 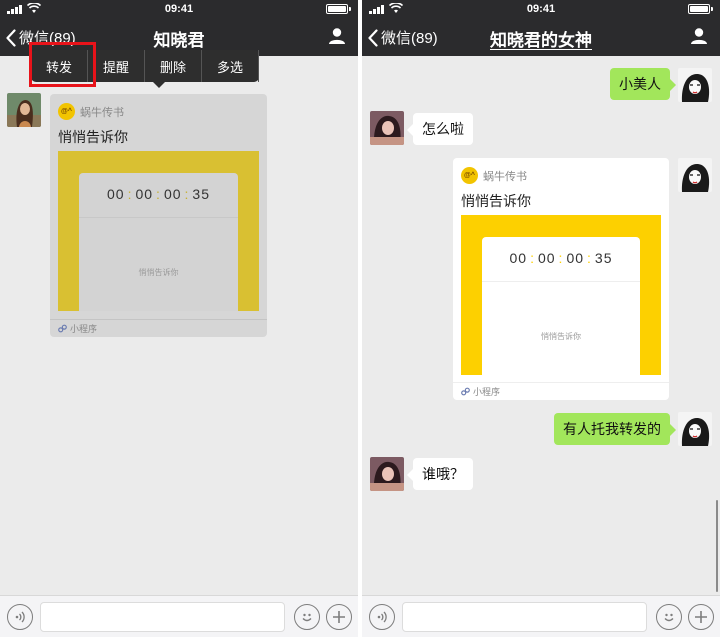 What do you see at coordinates (230, 66) in the screenshot?
I see `menu-item-multiselect: 多选` at bounding box center [230, 66].